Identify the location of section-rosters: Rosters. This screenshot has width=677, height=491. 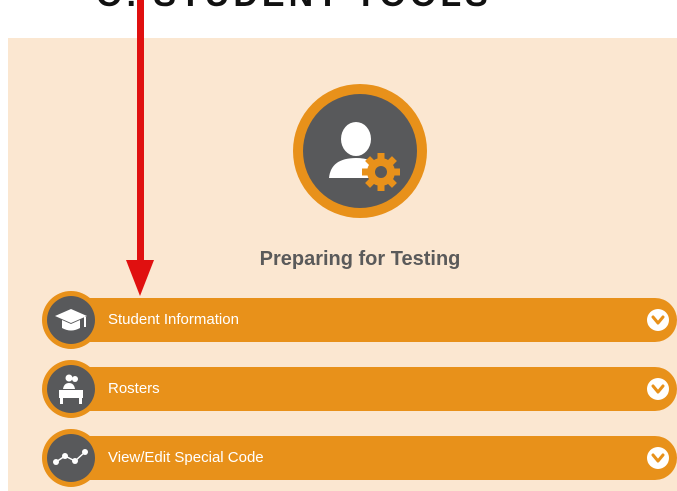
(364, 389).